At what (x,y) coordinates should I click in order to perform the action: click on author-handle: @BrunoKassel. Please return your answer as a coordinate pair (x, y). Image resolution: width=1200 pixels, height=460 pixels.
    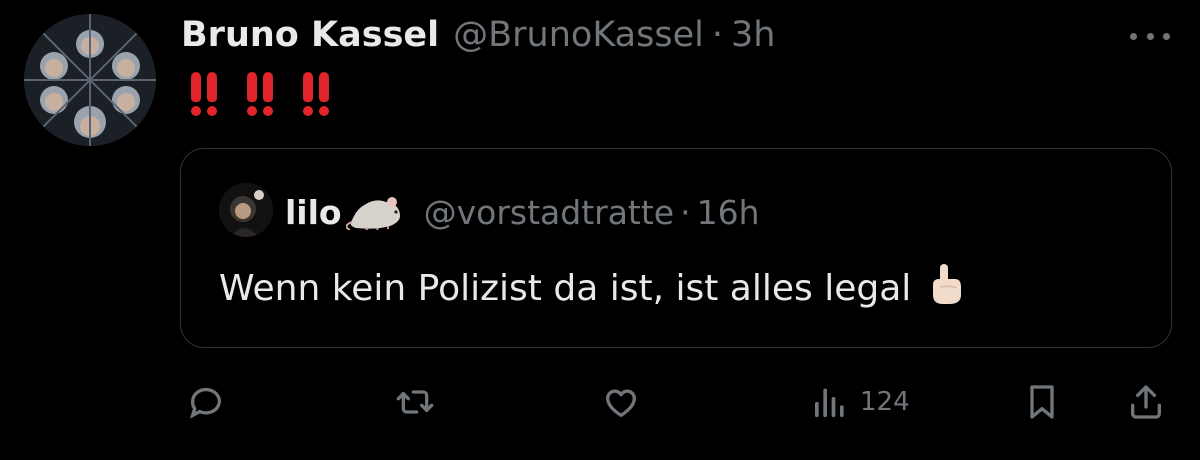
    Looking at the image, I should click on (578, 35).